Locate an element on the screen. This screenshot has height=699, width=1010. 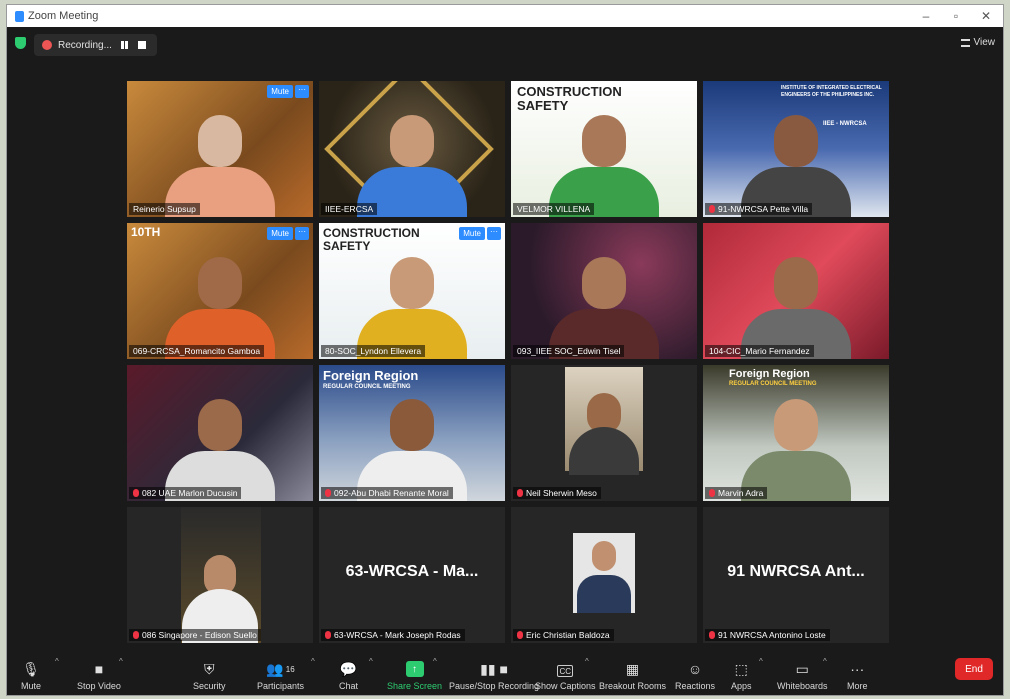
breakout-rooms-button: ▦ Breakout Rooms is located at coordinates (632, 670).